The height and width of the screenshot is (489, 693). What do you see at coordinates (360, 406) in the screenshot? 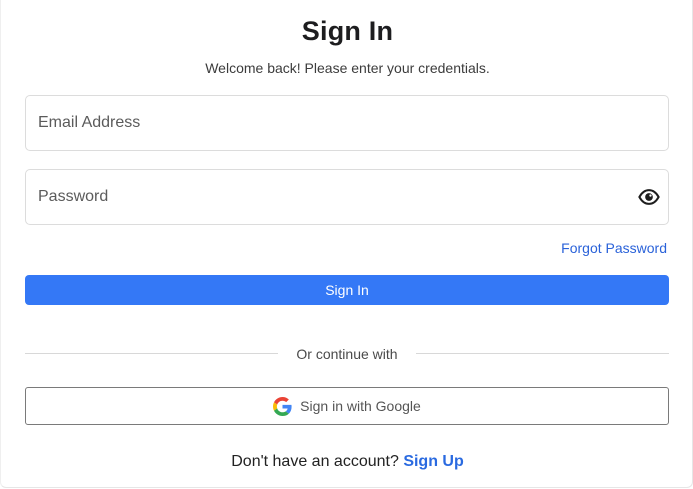
I see `google-sign-in-label: Sign in with Google` at bounding box center [360, 406].